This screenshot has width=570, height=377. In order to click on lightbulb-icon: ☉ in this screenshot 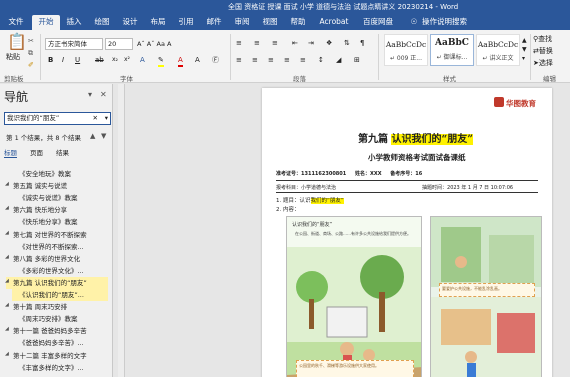, I will do `click(414, 22)`.